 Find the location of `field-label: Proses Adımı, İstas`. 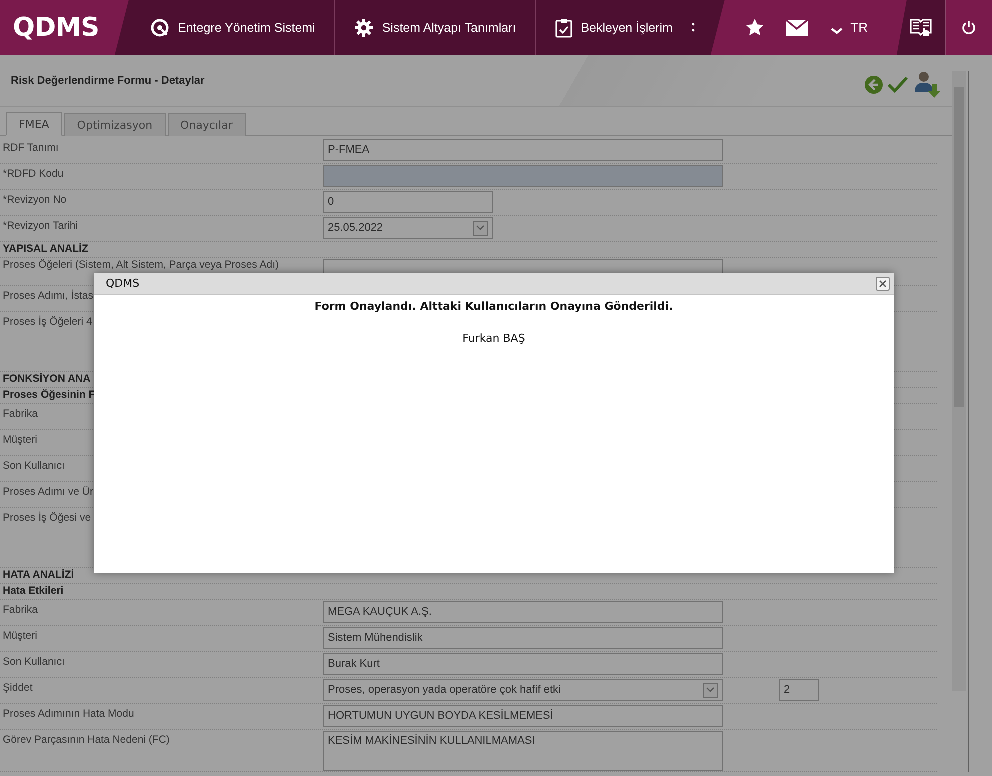

field-label: Proses Adımı, İstas is located at coordinates (48, 296).